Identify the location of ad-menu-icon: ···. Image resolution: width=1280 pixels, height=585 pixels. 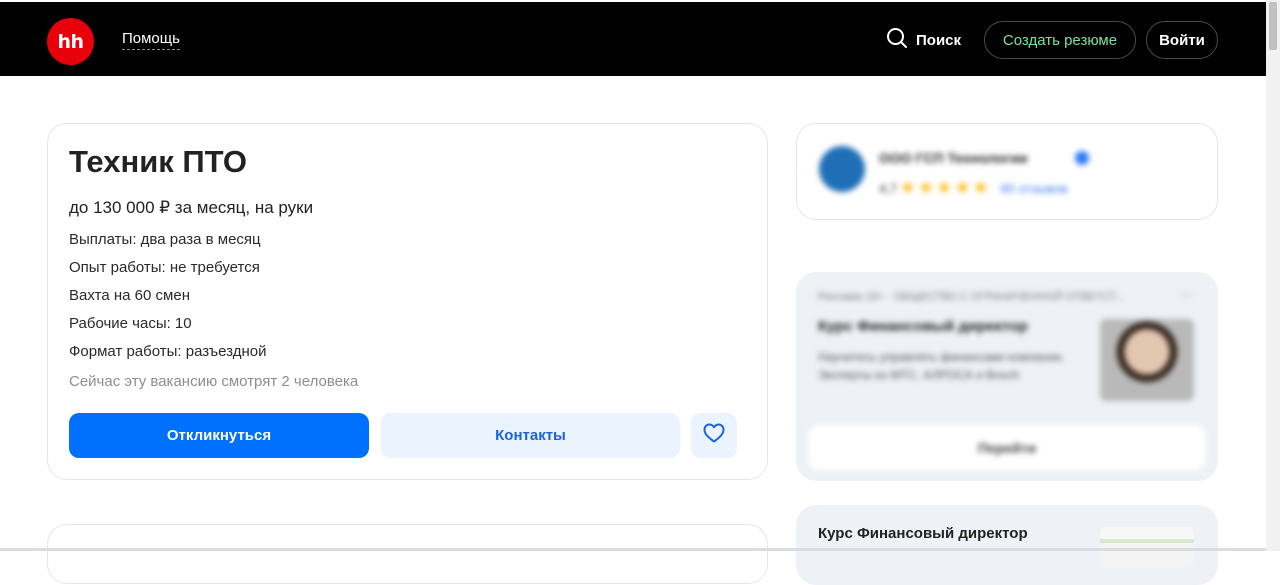
(1185, 294).